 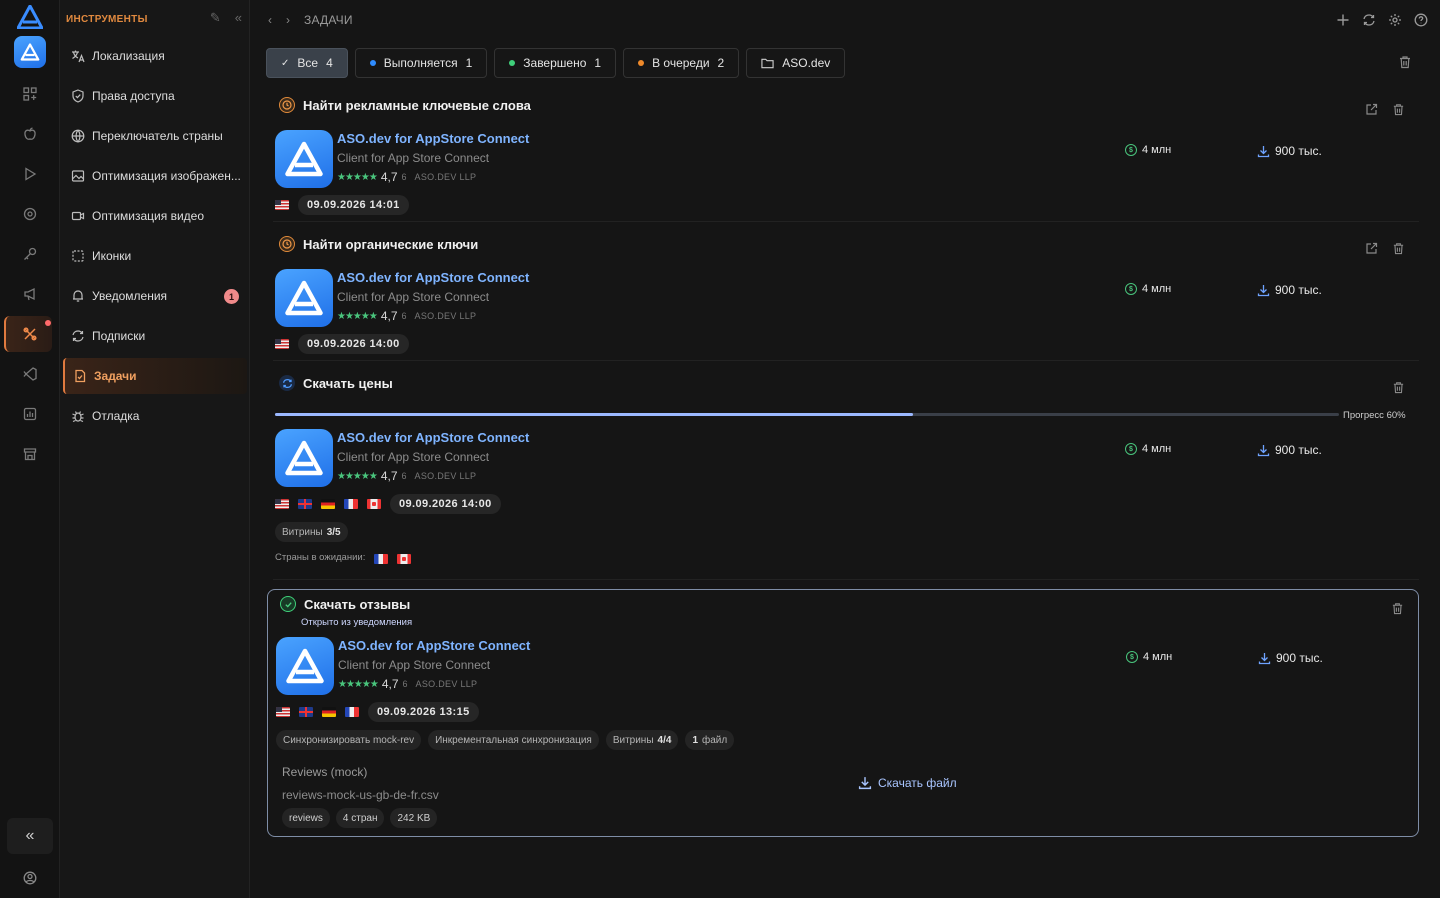 What do you see at coordinates (345, 604) in the screenshot?
I see `task-header: Скачать отзывы` at bounding box center [345, 604].